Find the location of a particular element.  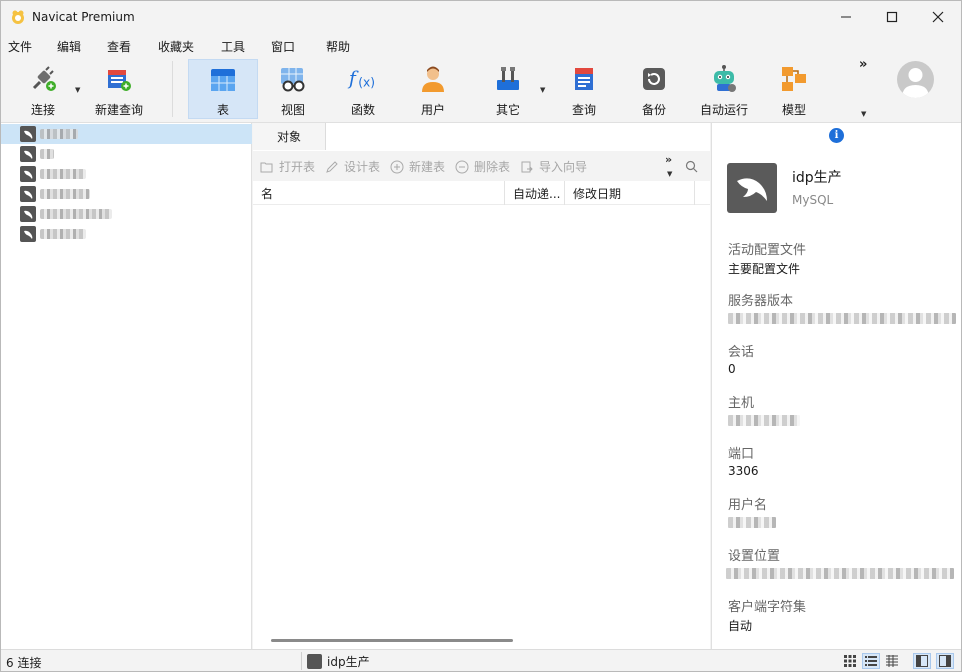

status-divider is located at coordinates (301, 661).